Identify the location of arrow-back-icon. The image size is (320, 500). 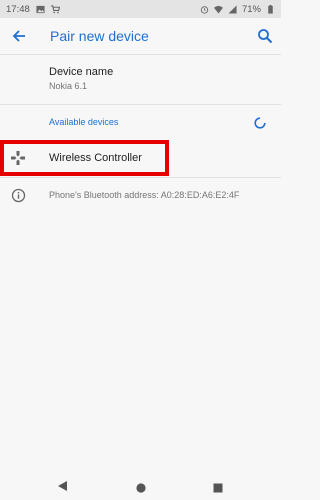
(19, 36).